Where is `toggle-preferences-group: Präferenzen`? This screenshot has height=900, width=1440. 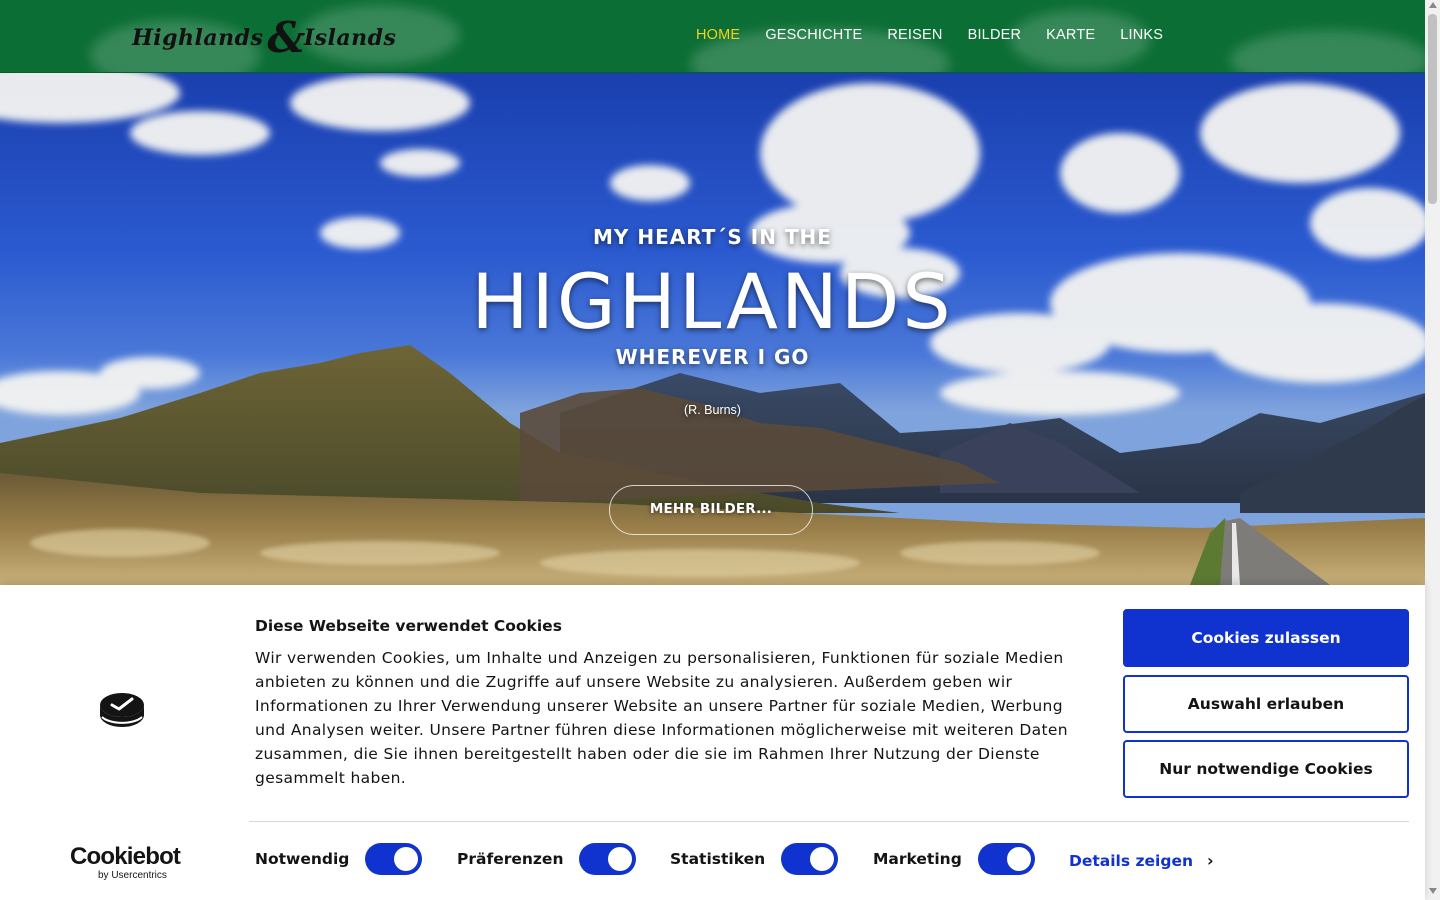
toggle-preferences-group: Präferenzen is located at coordinates (547, 859).